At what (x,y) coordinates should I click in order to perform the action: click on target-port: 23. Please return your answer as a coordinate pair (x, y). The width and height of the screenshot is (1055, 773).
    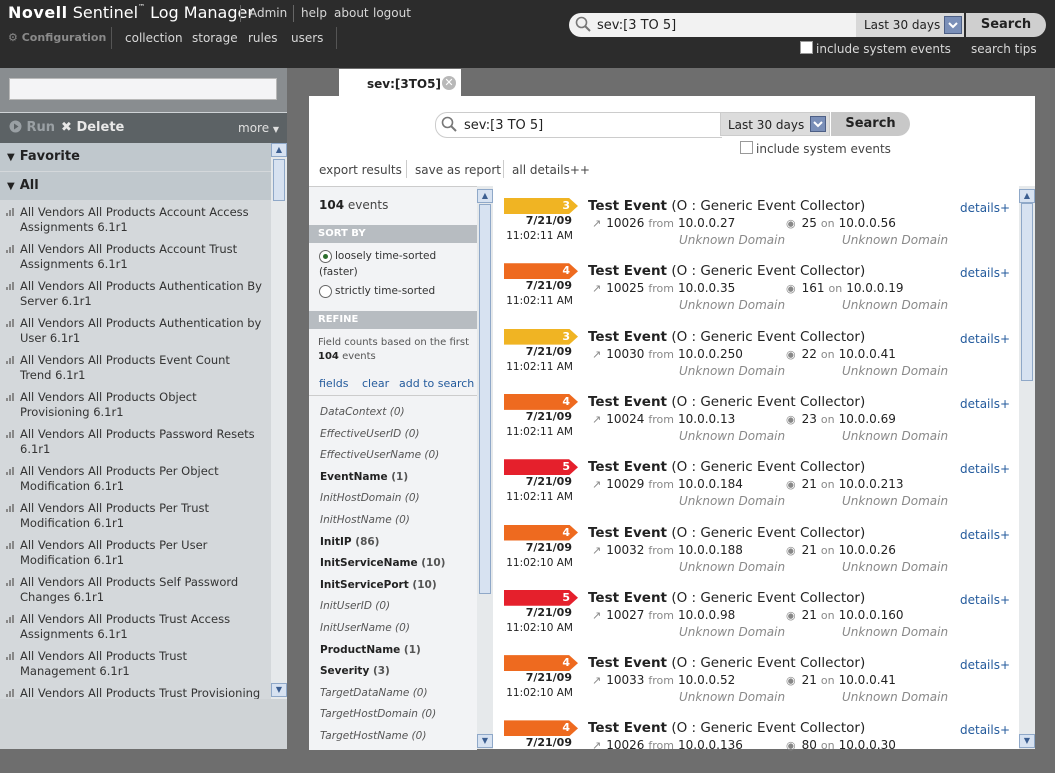
    Looking at the image, I should click on (809, 419).